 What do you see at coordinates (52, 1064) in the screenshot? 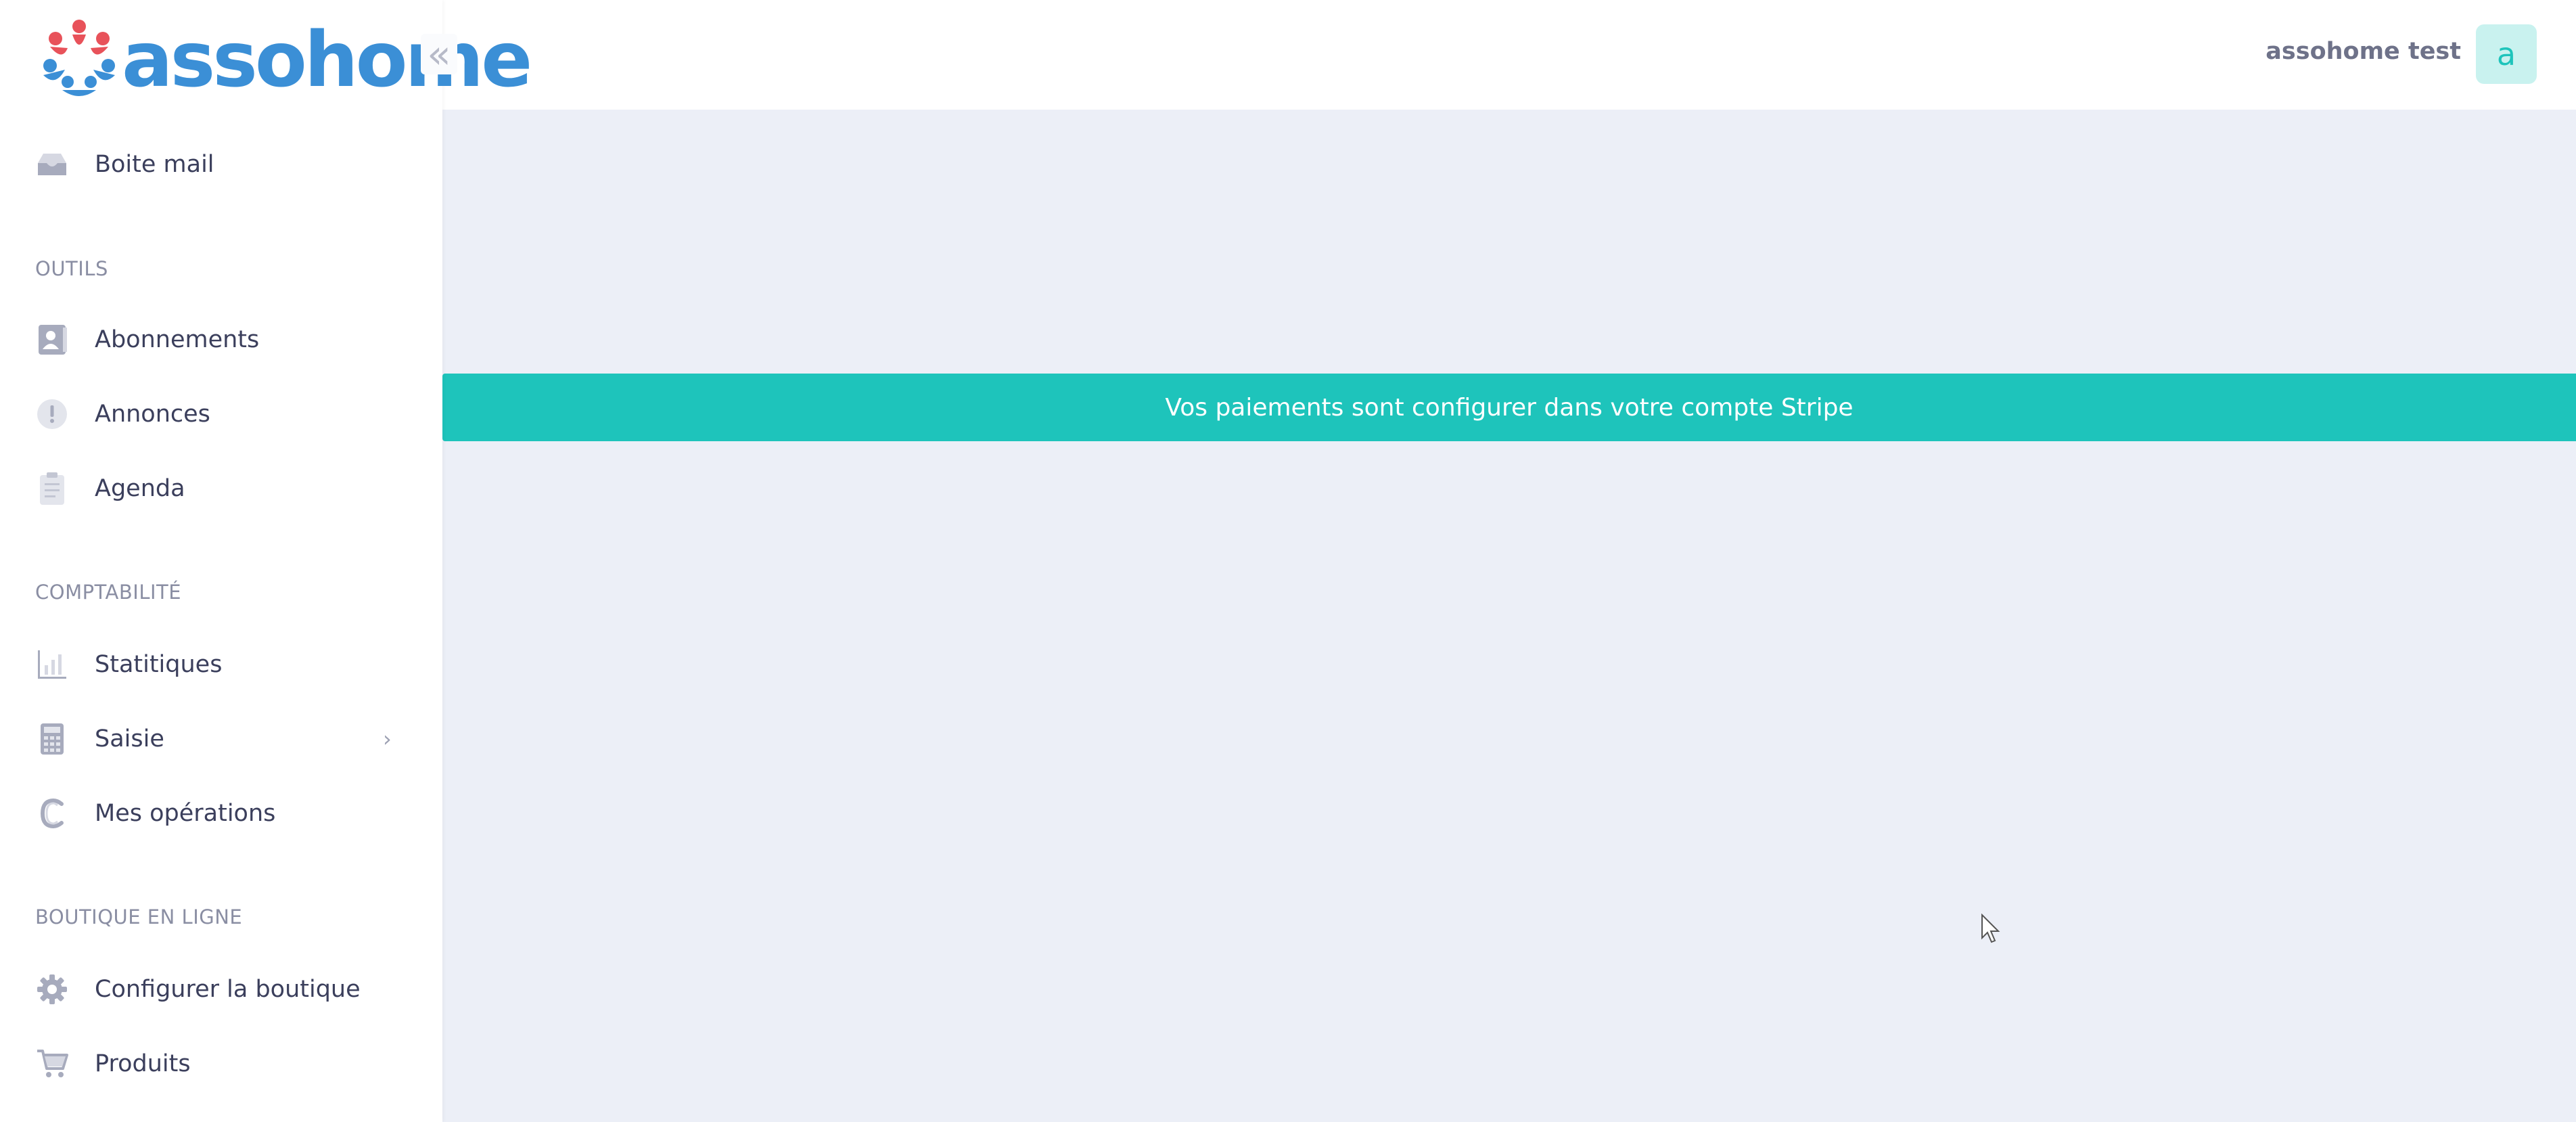
I see `cart-icon` at bounding box center [52, 1064].